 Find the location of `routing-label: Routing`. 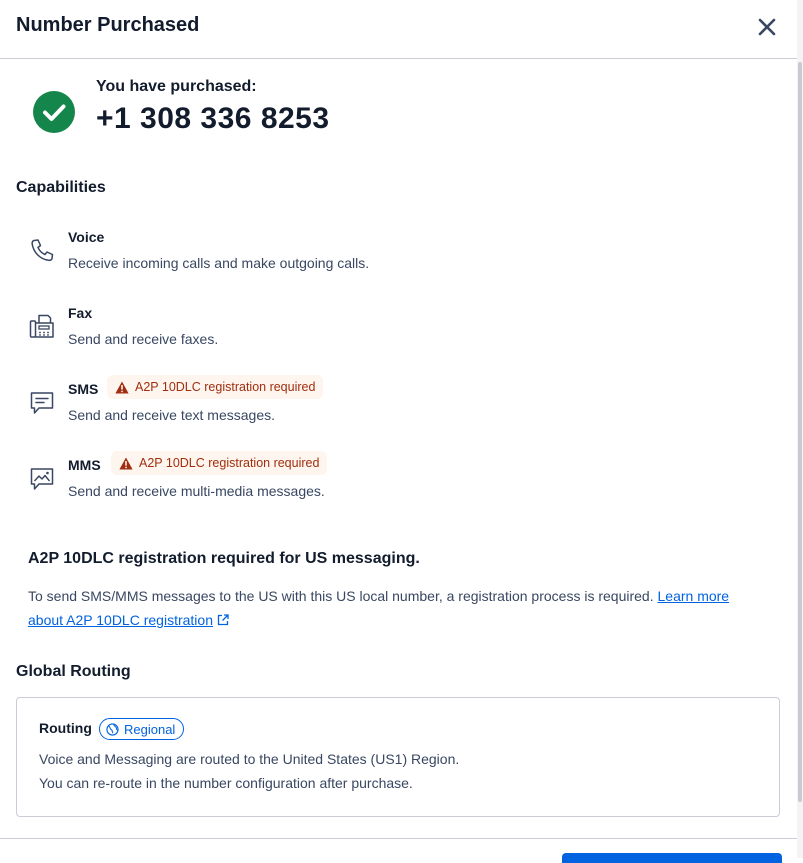

routing-label: Routing is located at coordinates (65, 728).